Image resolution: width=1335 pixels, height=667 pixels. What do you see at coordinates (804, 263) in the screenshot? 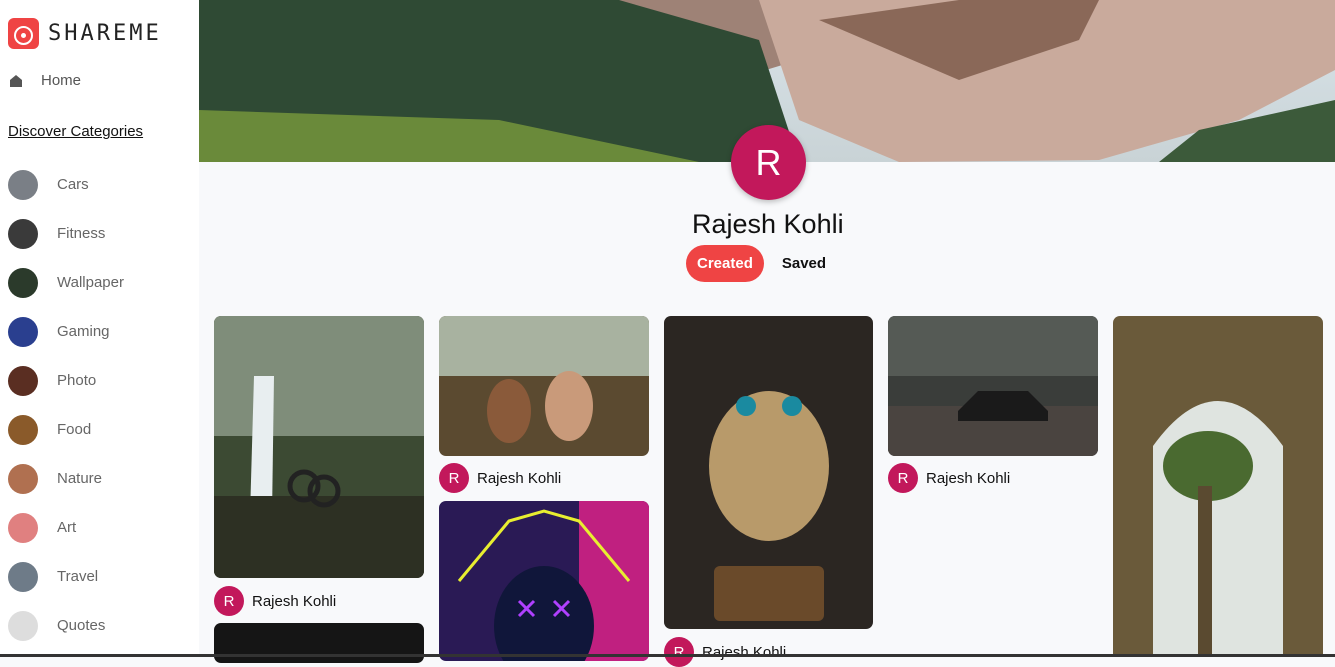
I see `tab-saved: Saved` at bounding box center [804, 263].